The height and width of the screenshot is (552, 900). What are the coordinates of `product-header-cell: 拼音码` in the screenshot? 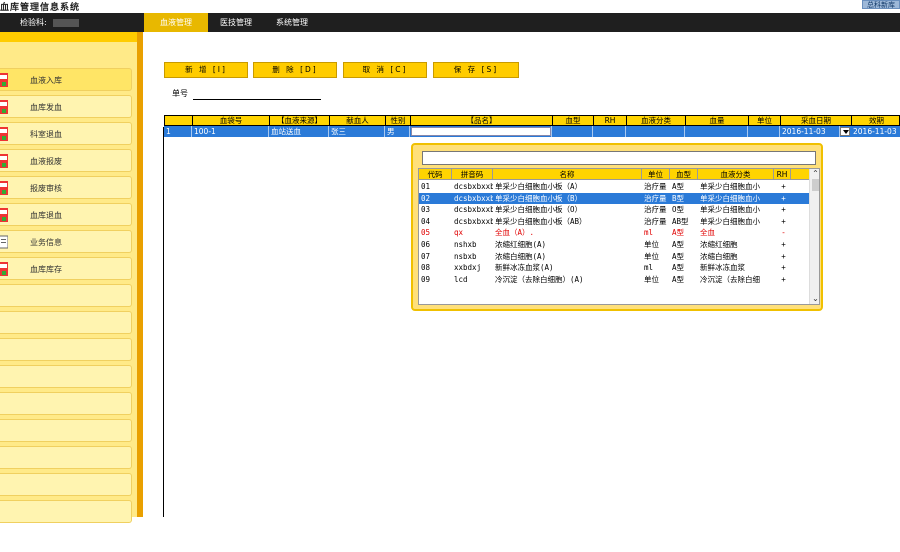 It's located at (472, 174).